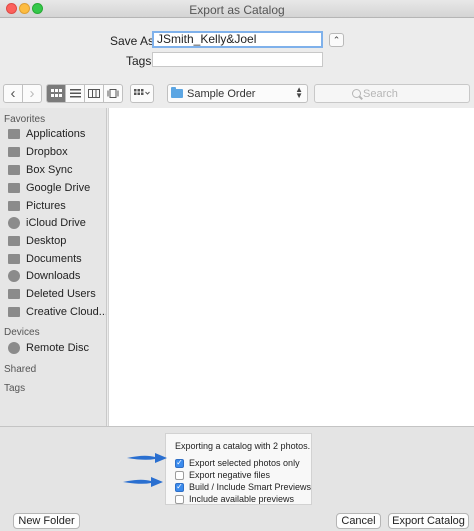  What do you see at coordinates (15, 388) in the screenshot?
I see `tags-heading: Tags` at bounding box center [15, 388].